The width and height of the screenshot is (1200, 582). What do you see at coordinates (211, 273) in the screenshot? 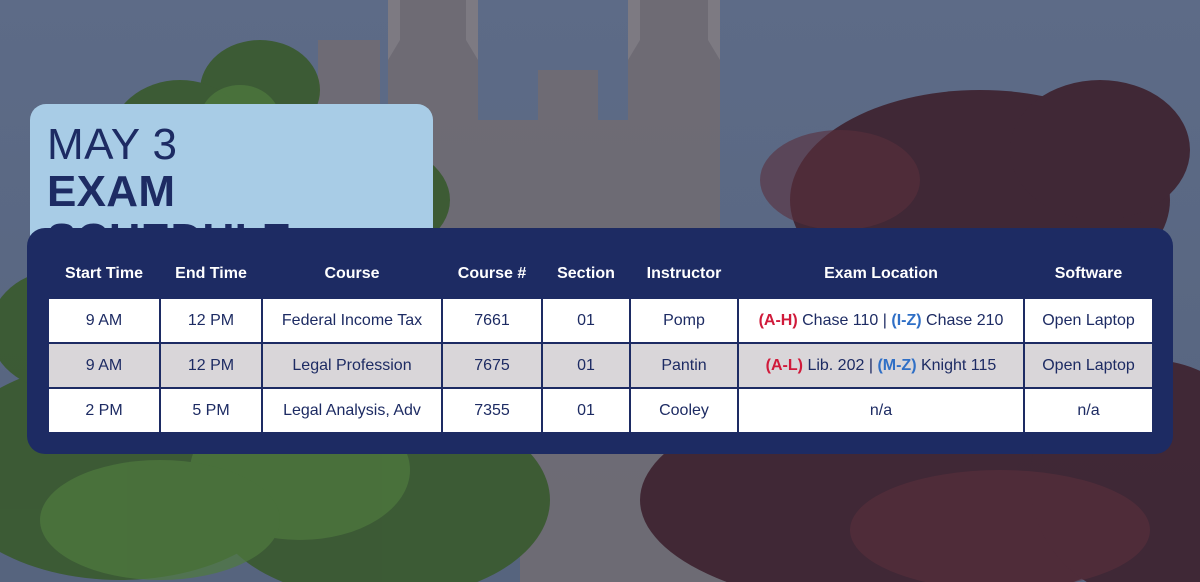
I see `header-end-time: End Time` at bounding box center [211, 273].